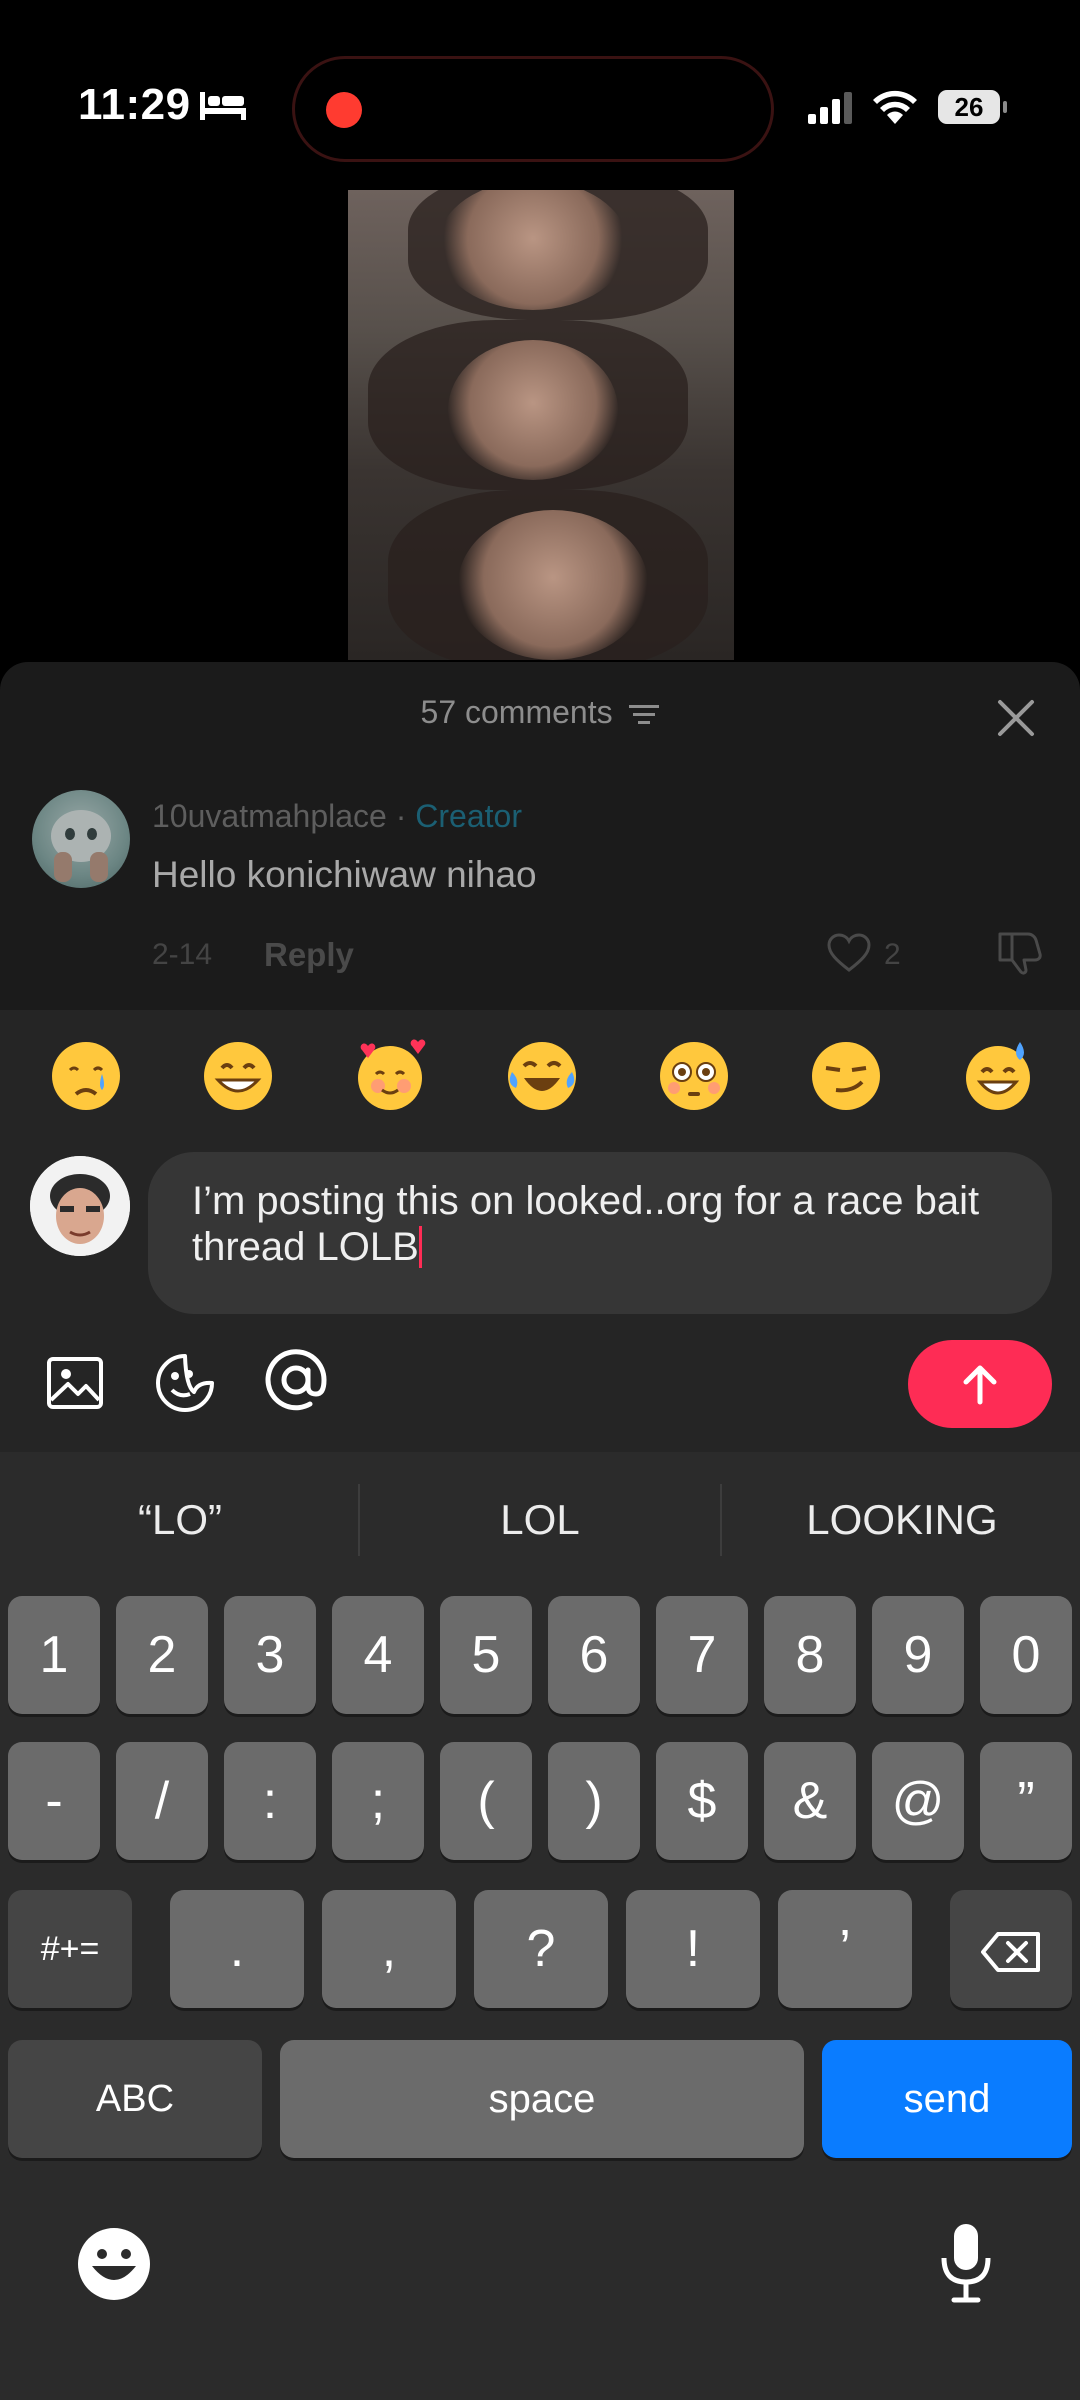 Image resolution: width=1080 pixels, height=2400 pixels. I want to click on comment-username-line: 10uvatmahplace · Creator, so click(337, 816).